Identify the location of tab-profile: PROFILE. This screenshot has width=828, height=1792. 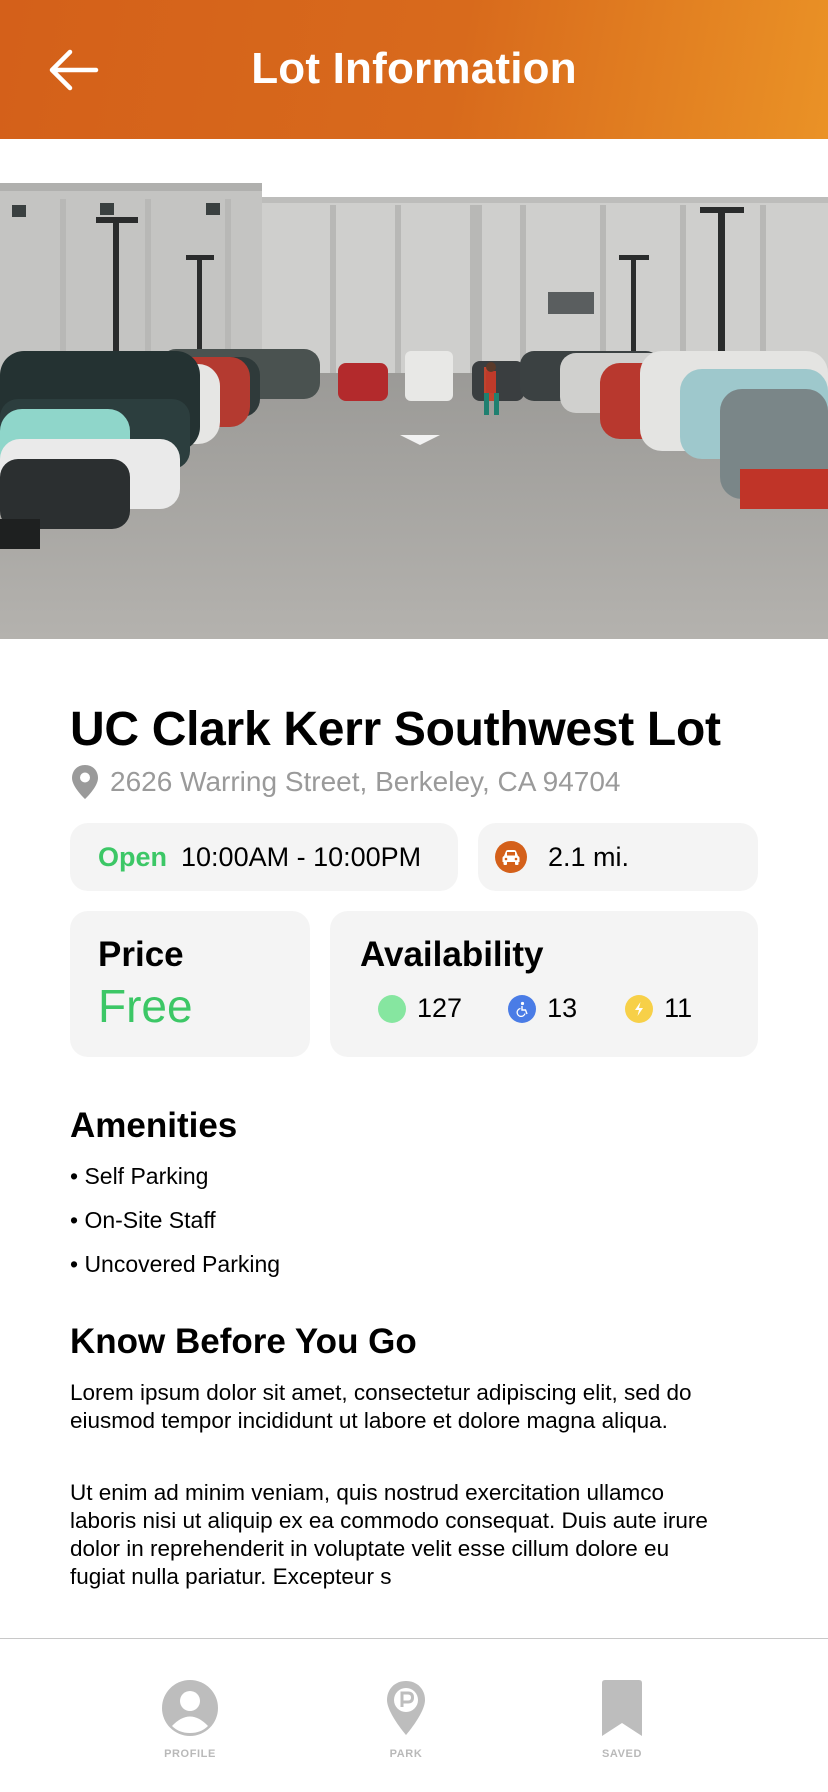
(190, 1719).